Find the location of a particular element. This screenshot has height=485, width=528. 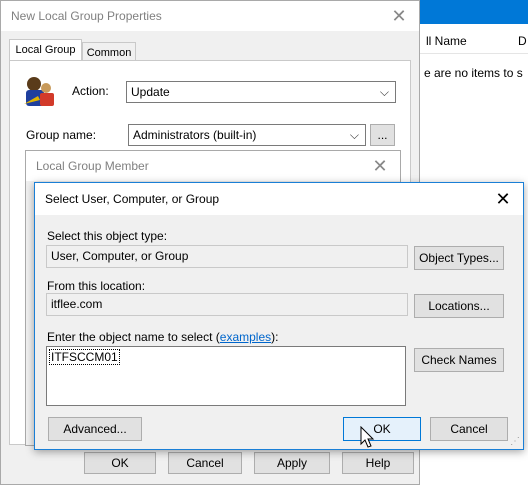

check-names-button: Check Names is located at coordinates (459, 360).